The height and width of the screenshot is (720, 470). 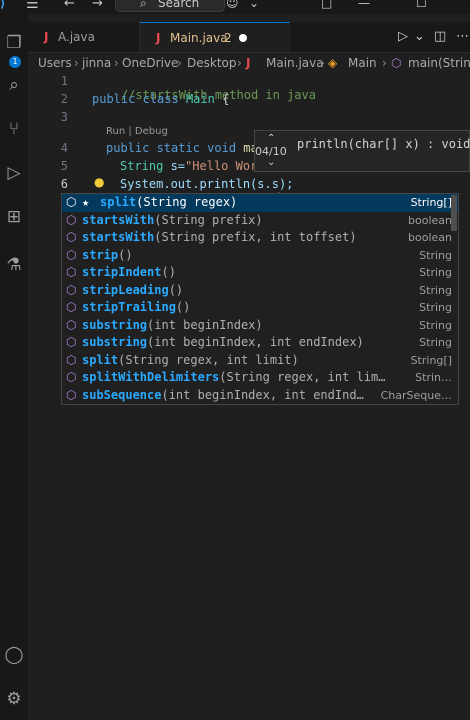 What do you see at coordinates (129, 272) in the screenshot?
I see `suggestion-label: stripIndent()` at bounding box center [129, 272].